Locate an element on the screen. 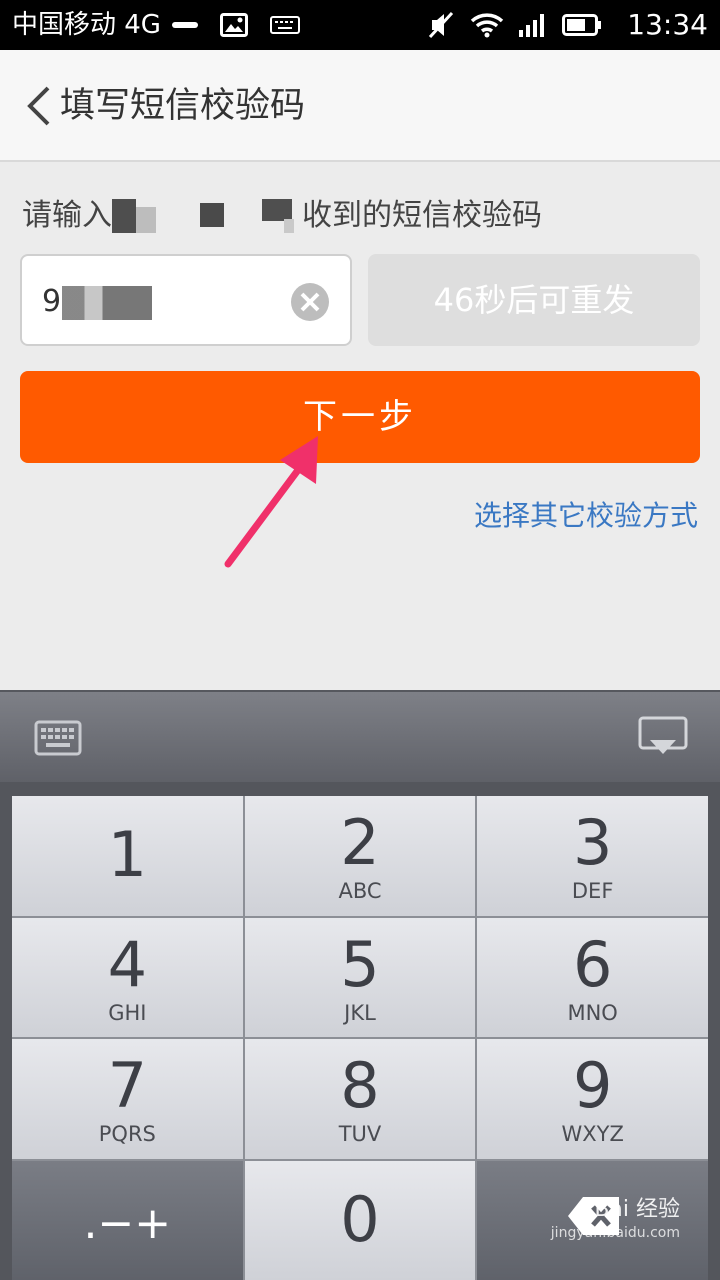  battery-icon is located at coordinates (581, 25).